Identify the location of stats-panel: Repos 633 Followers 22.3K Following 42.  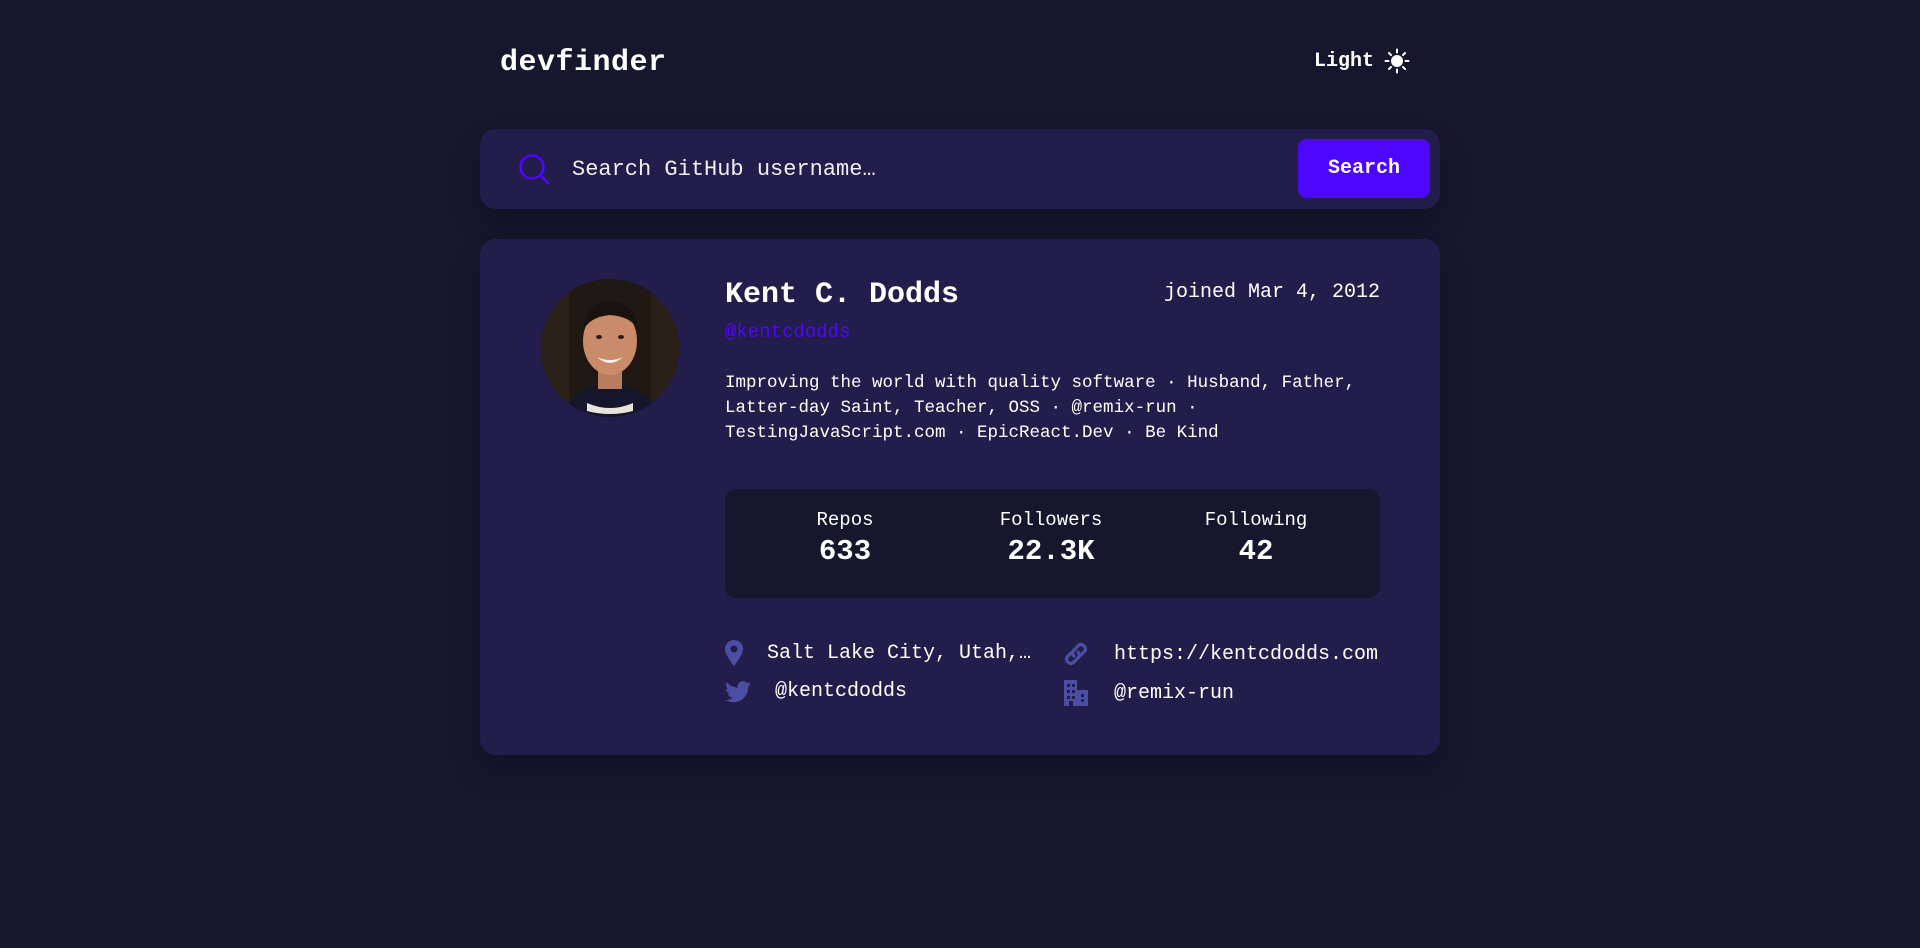
(1052, 543).